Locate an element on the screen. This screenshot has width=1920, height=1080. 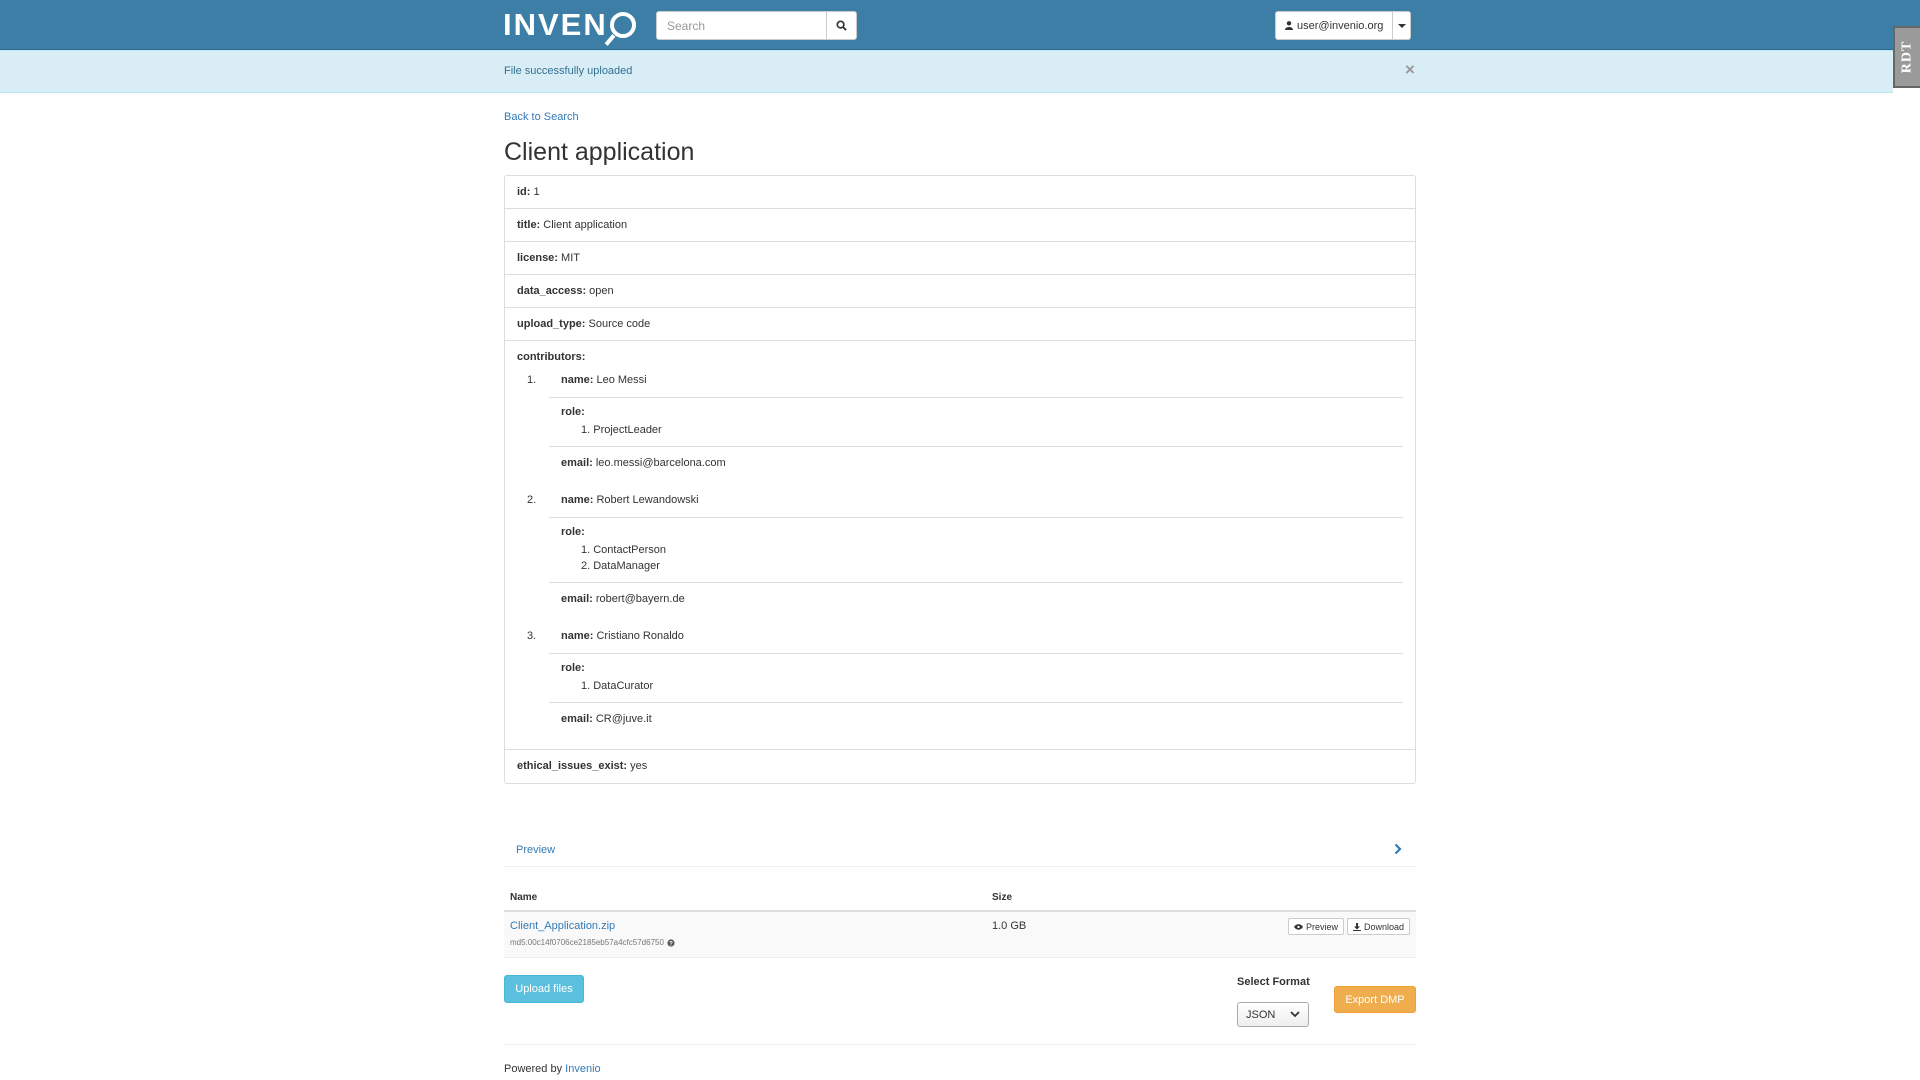
field-key: license: is located at coordinates (537, 258).